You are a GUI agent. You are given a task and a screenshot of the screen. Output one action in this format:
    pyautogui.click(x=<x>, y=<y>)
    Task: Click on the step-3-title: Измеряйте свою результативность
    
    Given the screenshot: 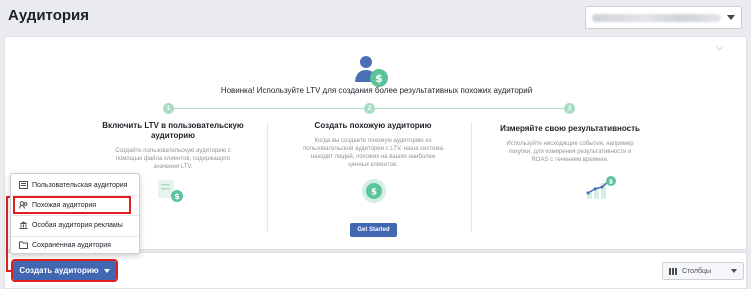 What is the action you would take?
    pyautogui.click(x=570, y=128)
    